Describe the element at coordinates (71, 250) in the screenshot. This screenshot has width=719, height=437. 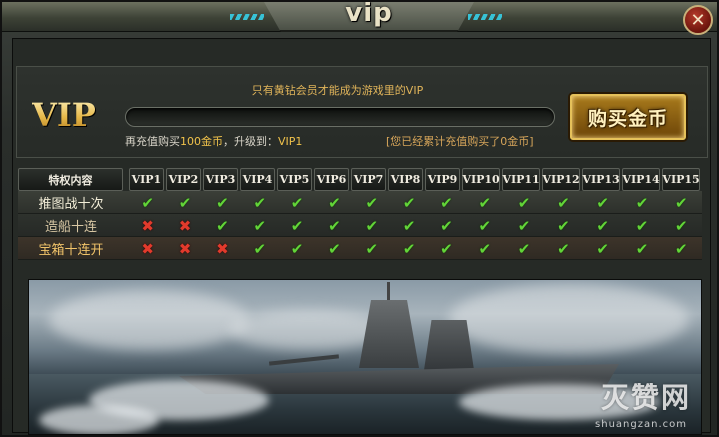
I see `privilege-label: 宝箱十连开` at that location.